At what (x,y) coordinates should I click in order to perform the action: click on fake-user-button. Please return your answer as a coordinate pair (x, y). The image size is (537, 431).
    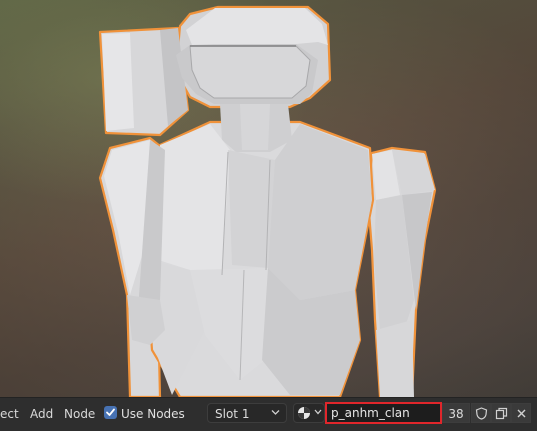
    Looking at the image, I should click on (481, 413).